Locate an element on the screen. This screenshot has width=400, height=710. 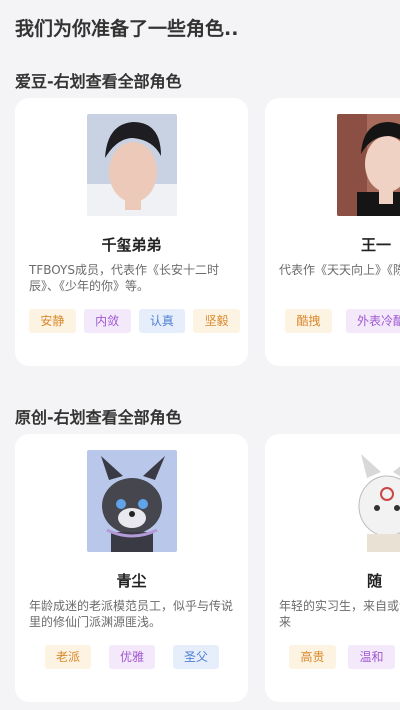
character-name: 随 is located at coordinates (375, 581).